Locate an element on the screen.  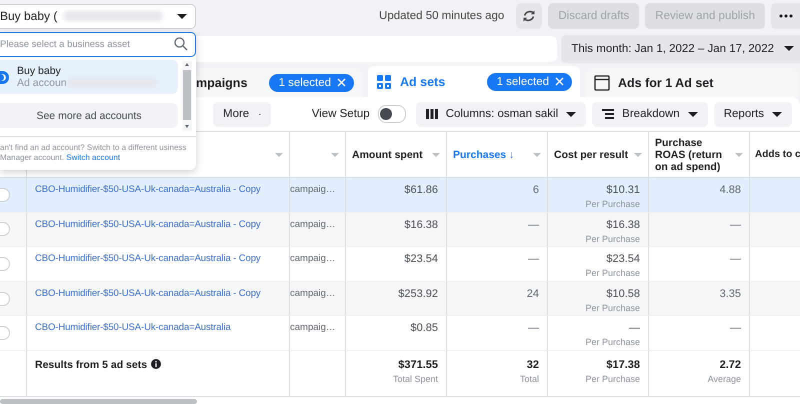
account-name: Buy baby is located at coordinates (39, 71).